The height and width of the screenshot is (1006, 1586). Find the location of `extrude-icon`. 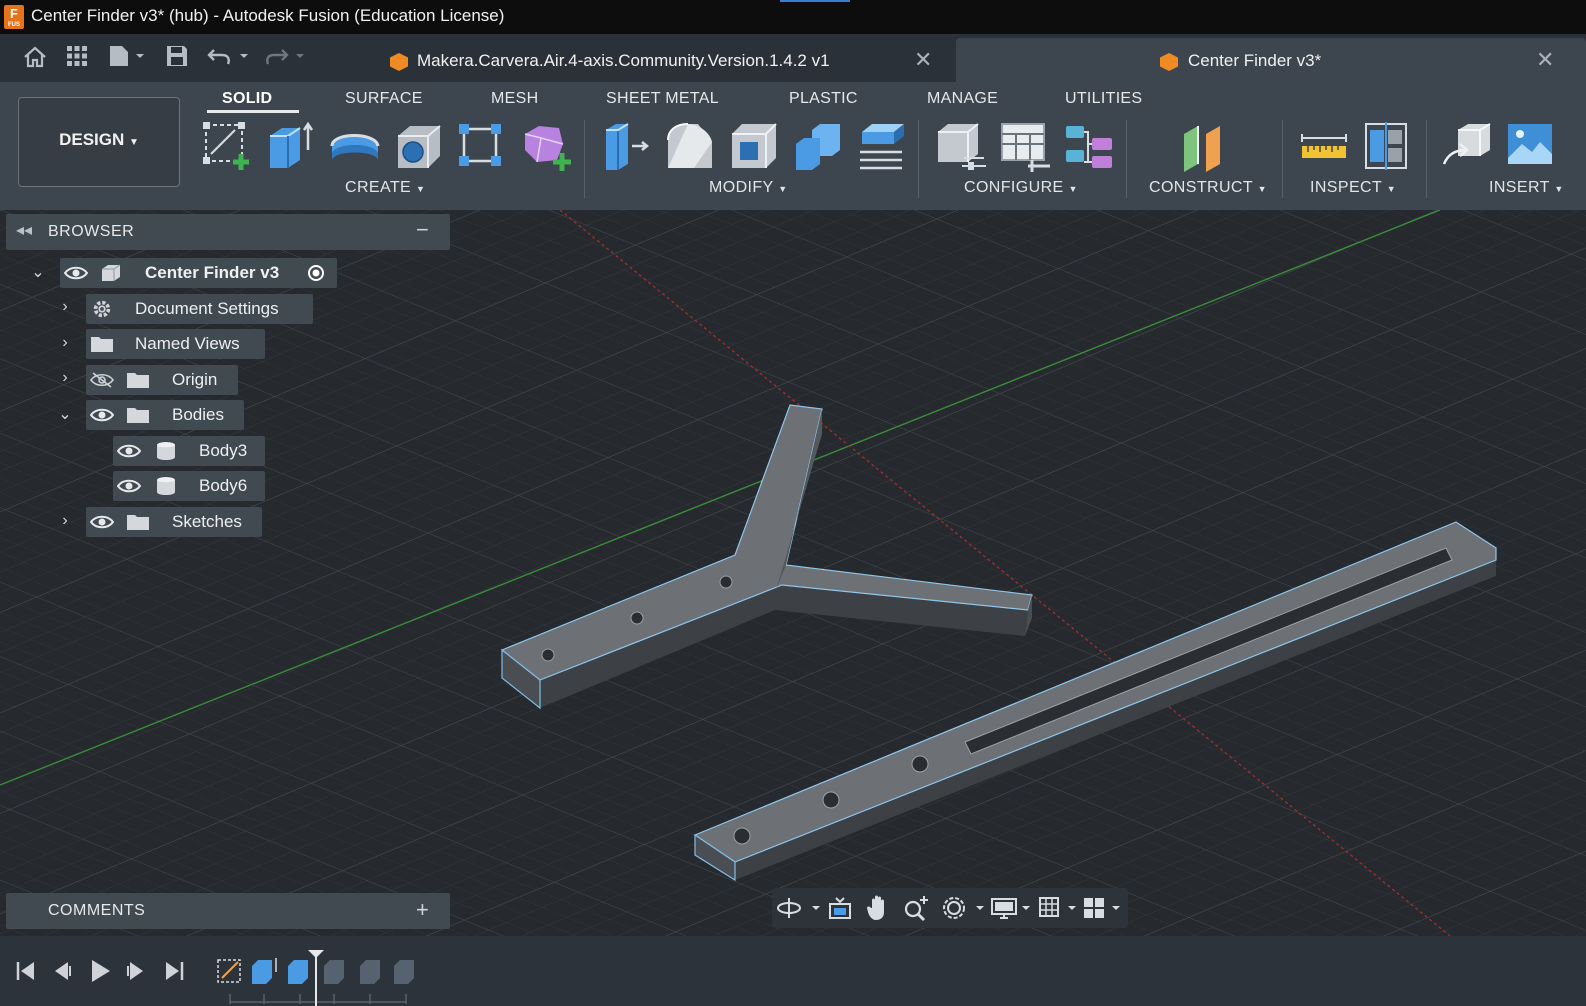

extrude-icon is located at coordinates (289, 145).